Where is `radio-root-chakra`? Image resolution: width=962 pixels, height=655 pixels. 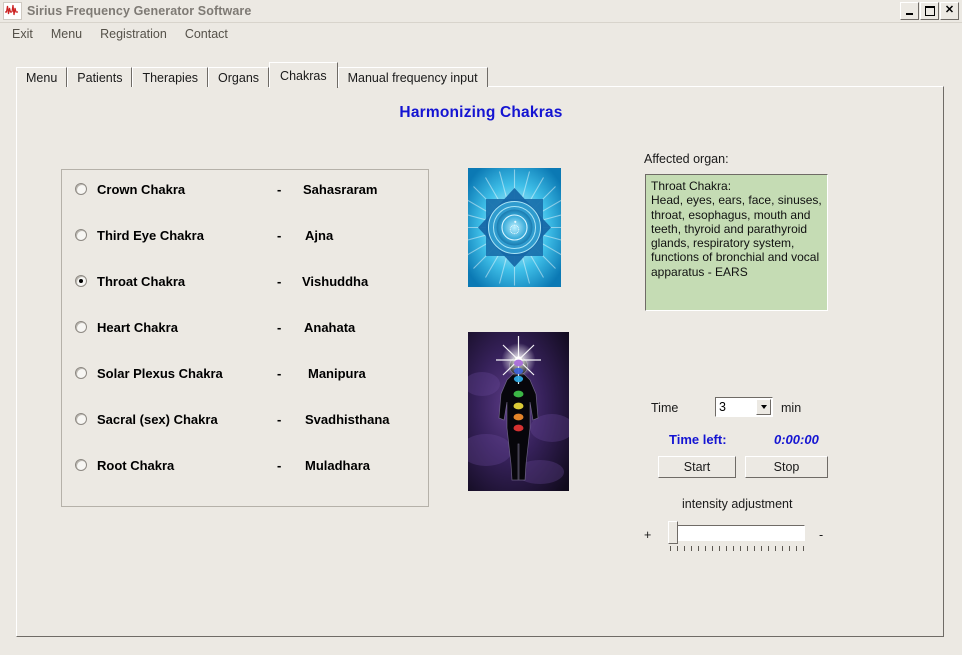
radio-root-chakra is located at coordinates (81, 465).